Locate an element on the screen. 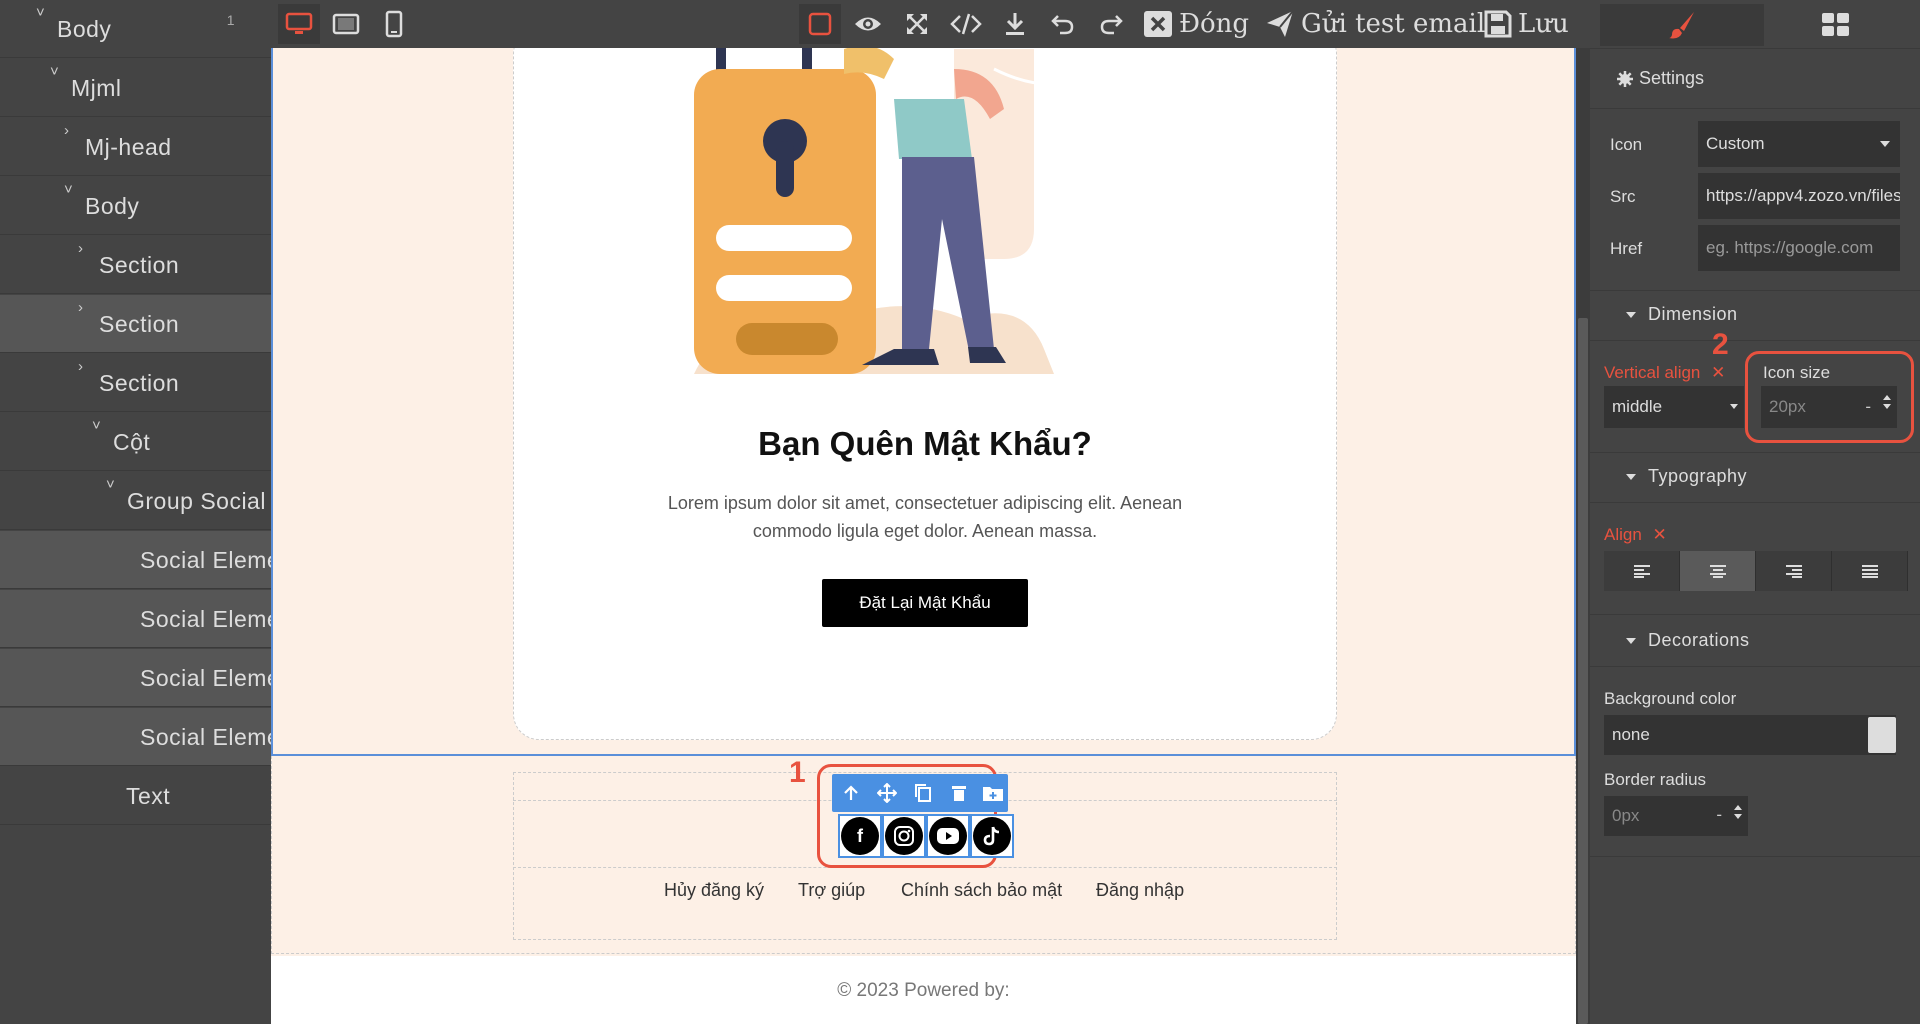 The width and height of the screenshot is (1920, 1024). layer-item-body: ˅ Body is located at coordinates (135, 206).